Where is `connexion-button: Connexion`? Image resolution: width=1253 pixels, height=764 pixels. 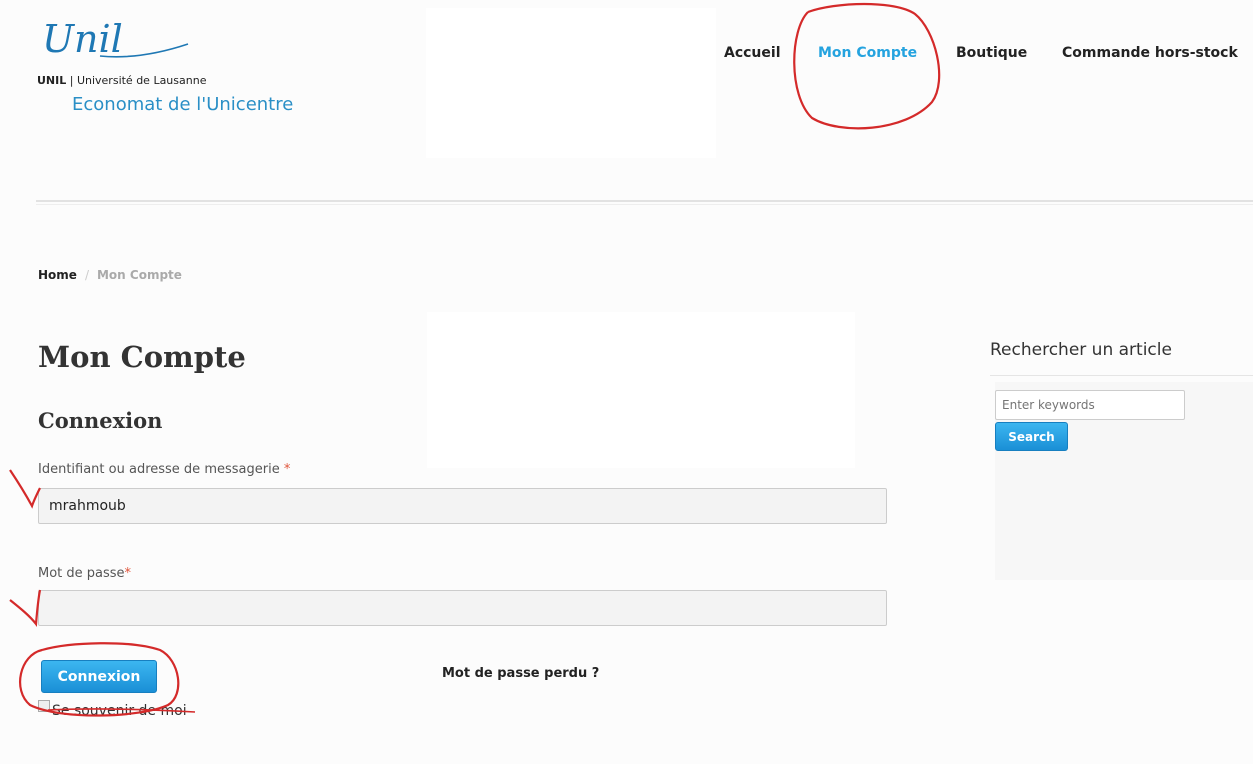 connexion-button: Connexion is located at coordinates (99, 676).